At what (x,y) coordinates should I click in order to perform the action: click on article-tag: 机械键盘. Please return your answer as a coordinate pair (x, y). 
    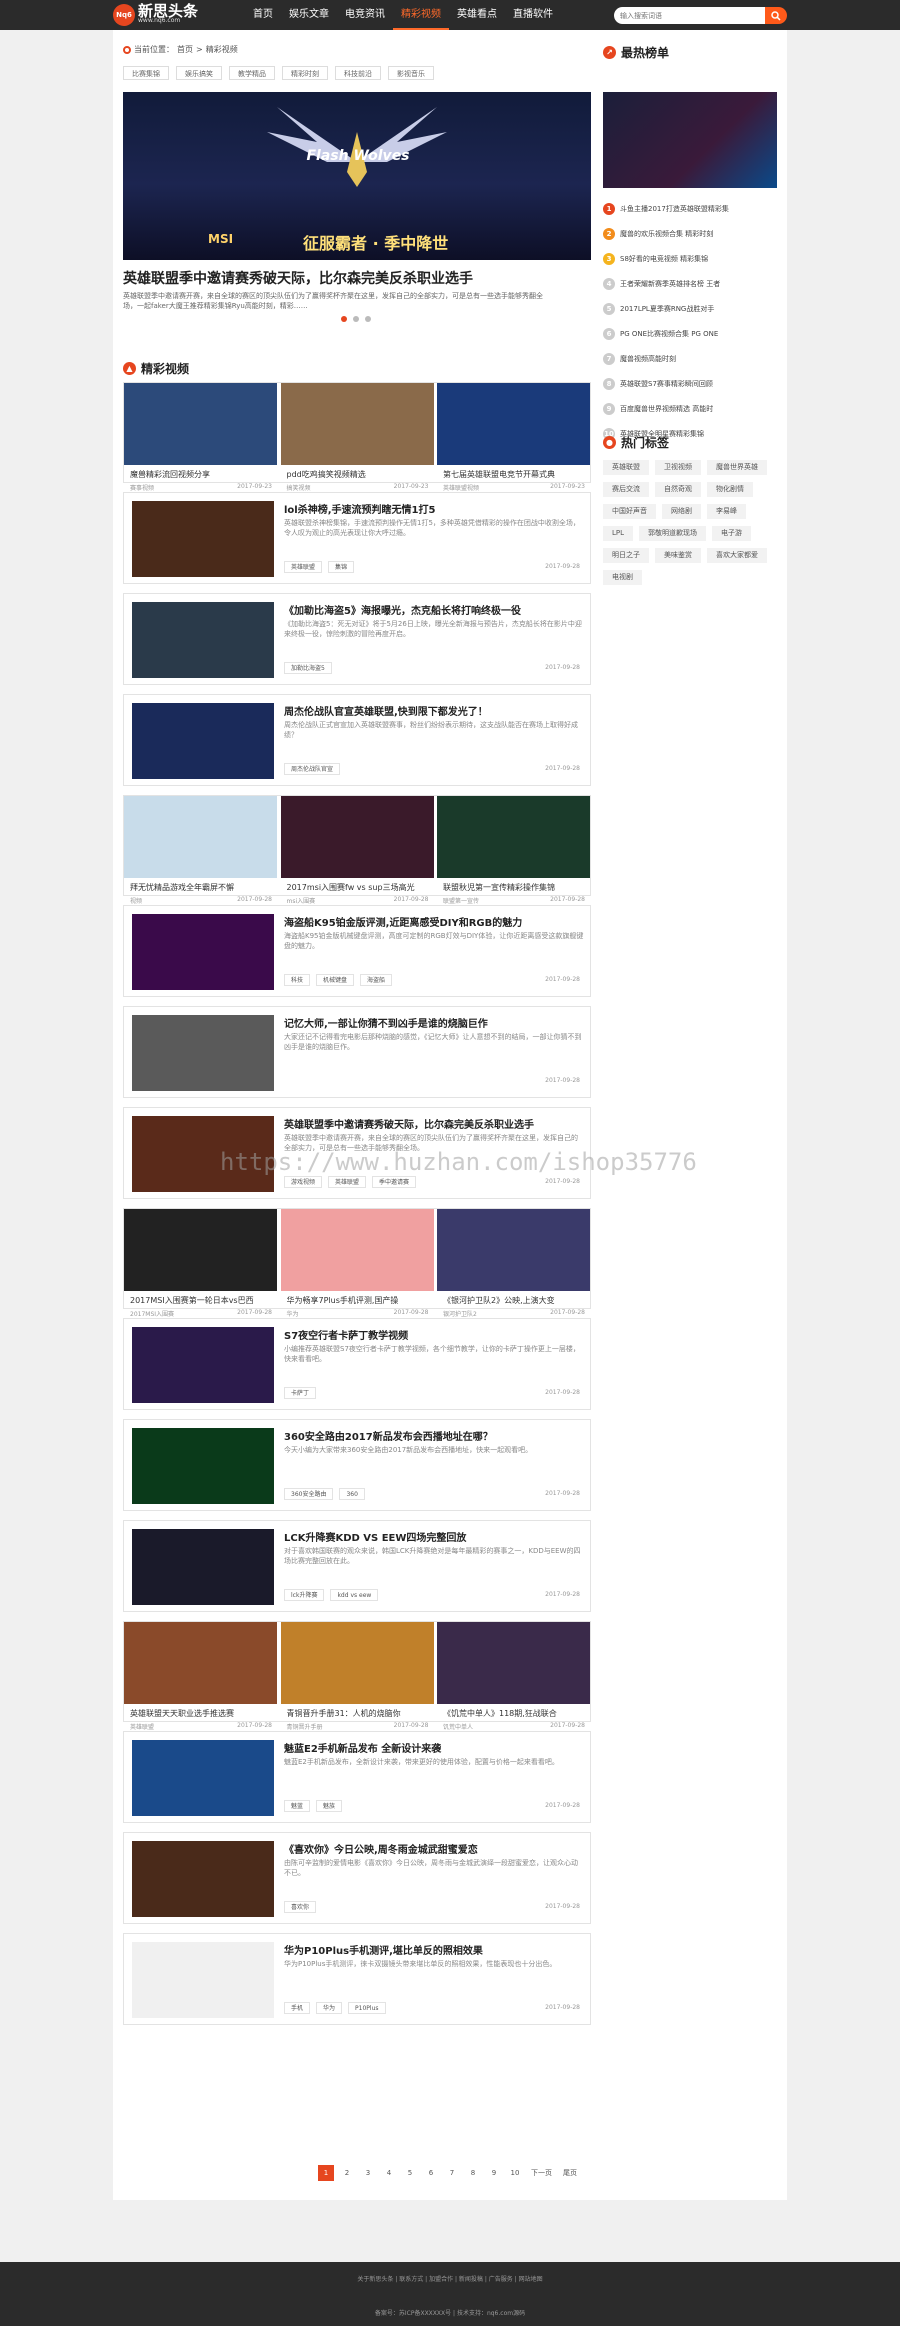
    Looking at the image, I should click on (335, 980).